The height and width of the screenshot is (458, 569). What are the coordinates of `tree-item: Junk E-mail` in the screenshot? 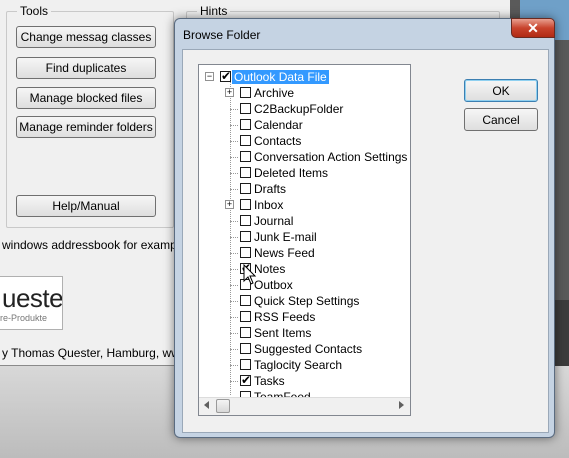 It's located at (304, 237).